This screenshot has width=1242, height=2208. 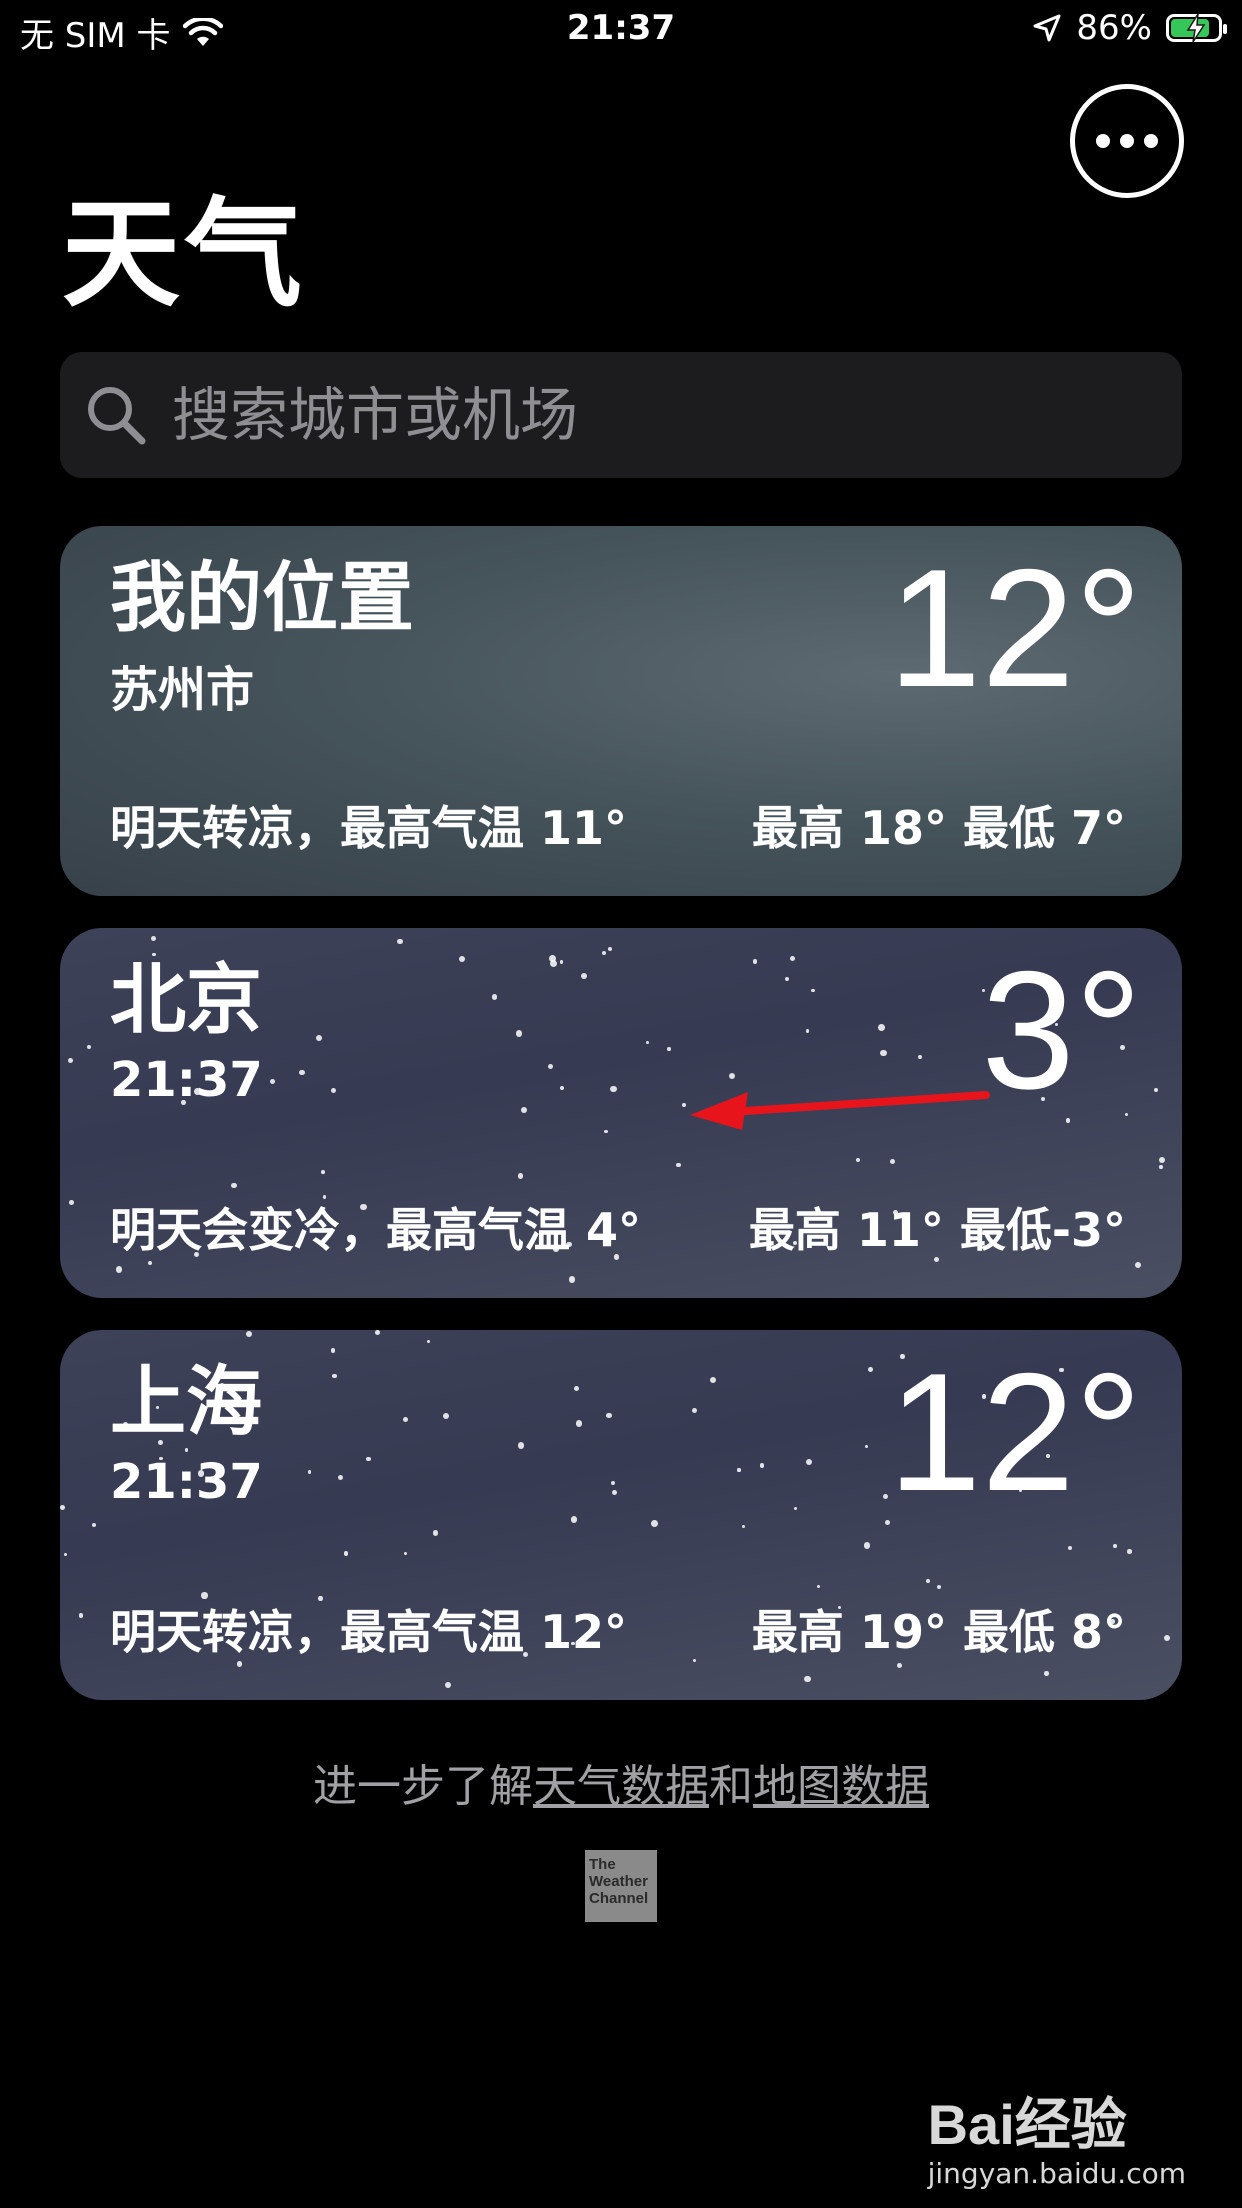 What do you see at coordinates (938, 1632) in the screenshot?
I see `high-low-temps: 最高 19° 最低 8°` at bounding box center [938, 1632].